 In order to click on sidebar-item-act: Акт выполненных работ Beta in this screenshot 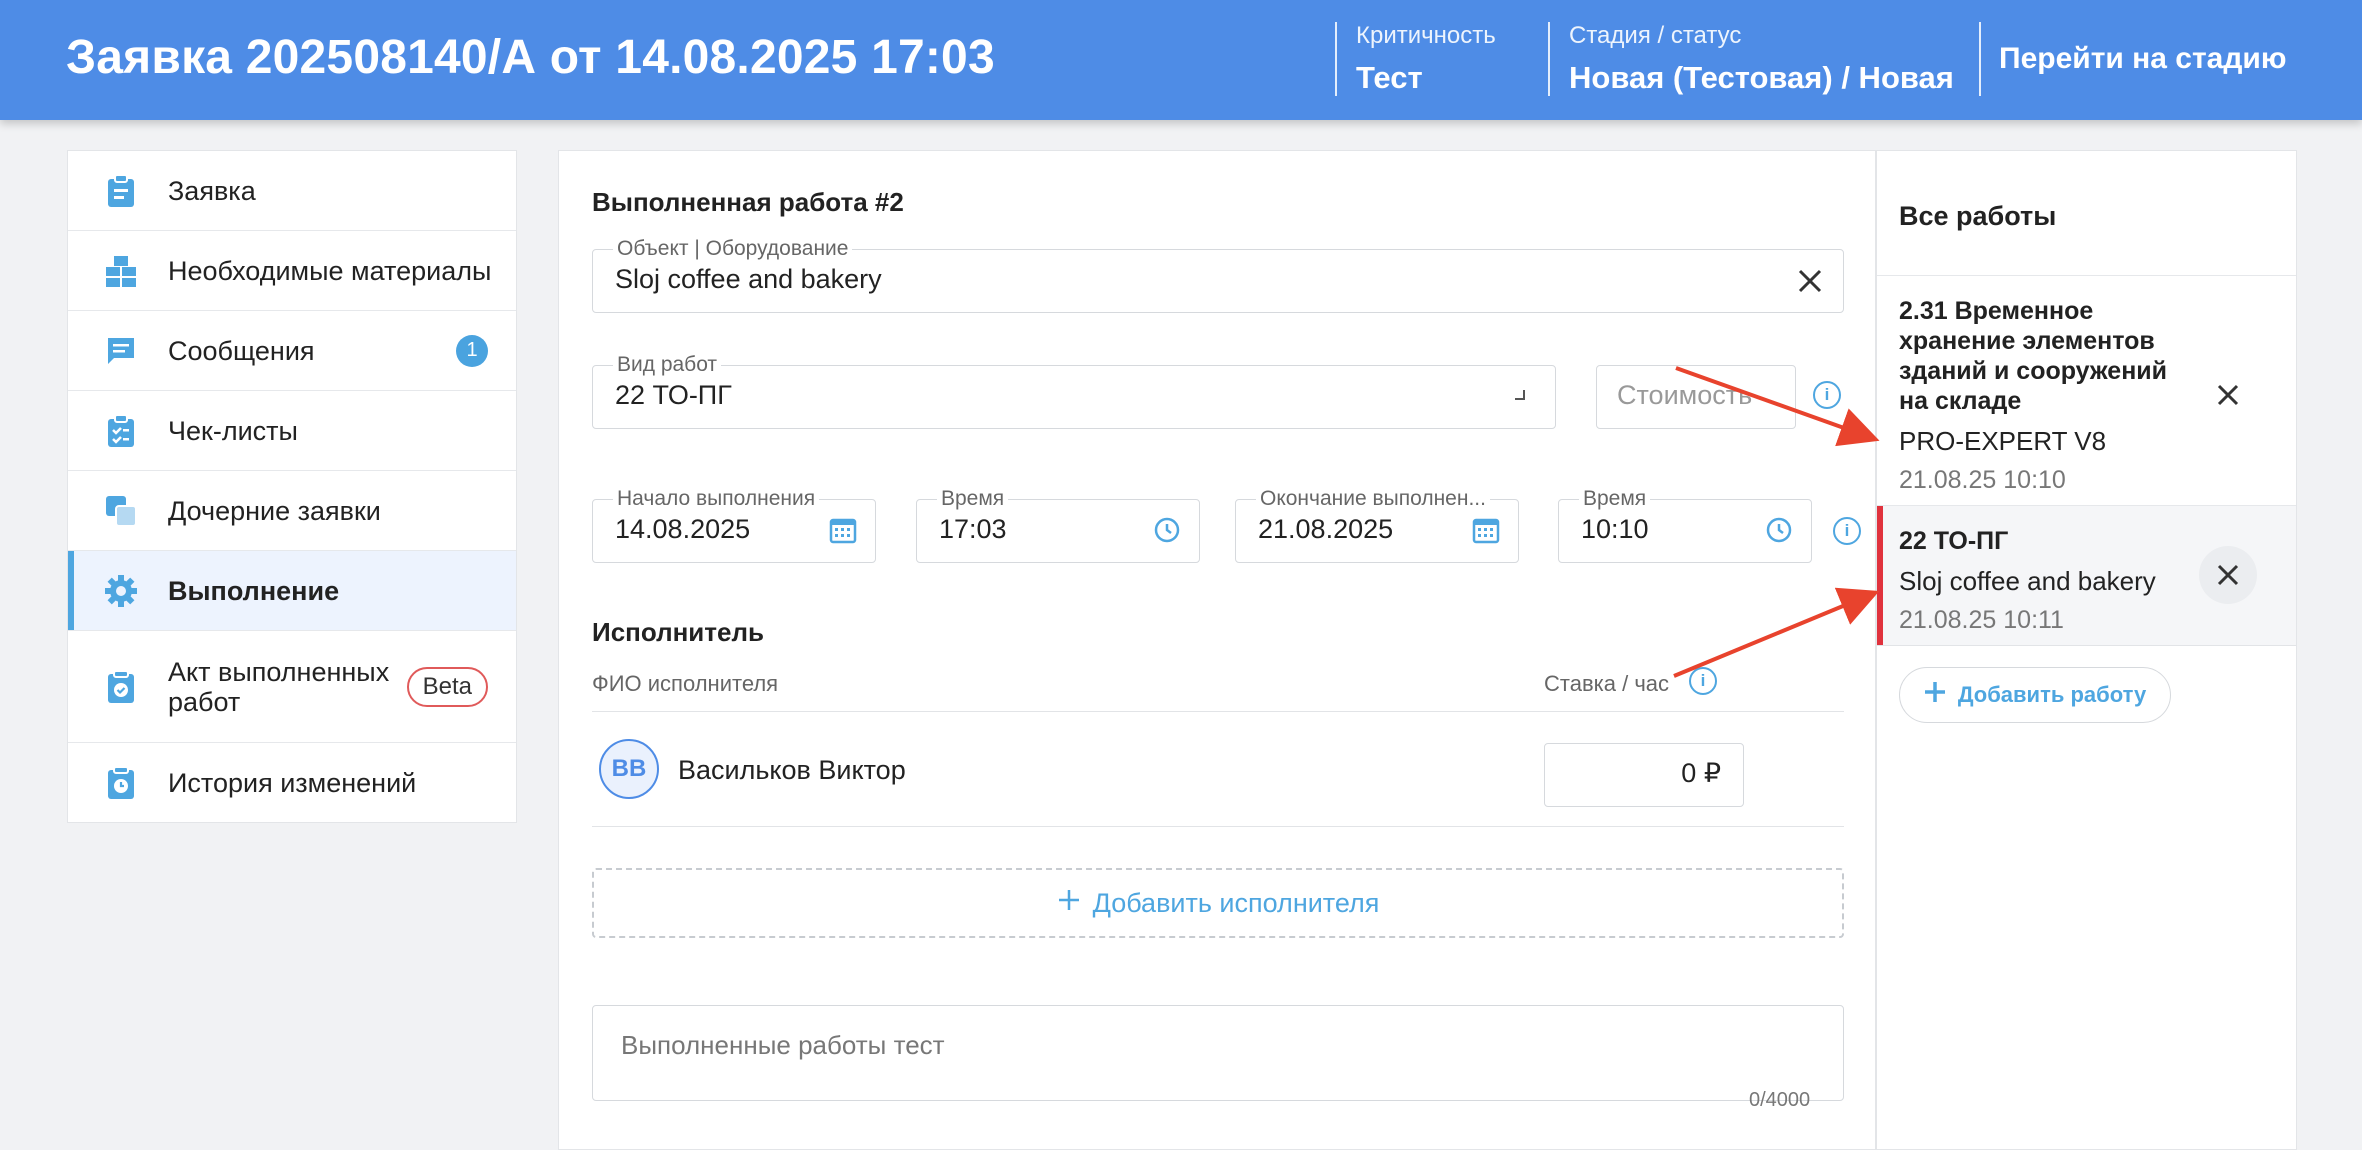, I will do `click(292, 687)`.